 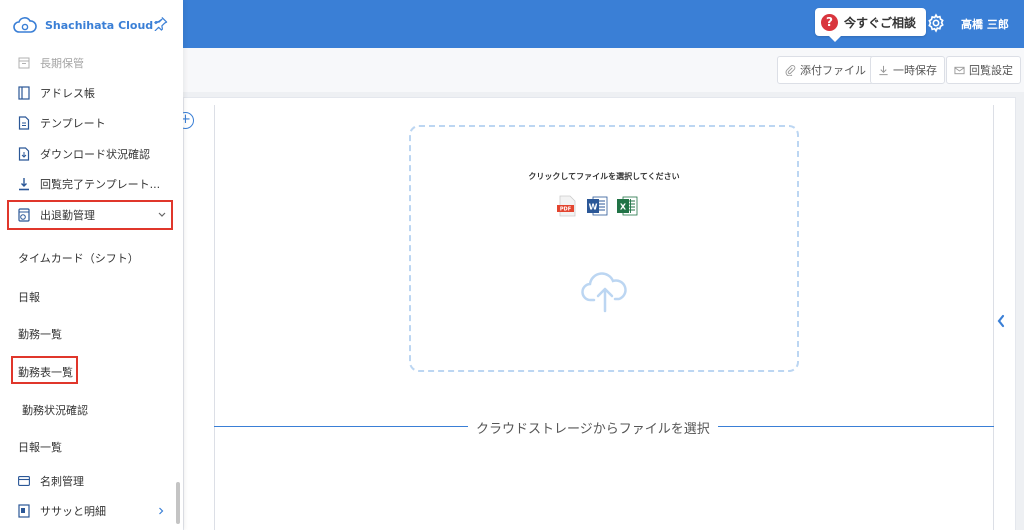 What do you see at coordinates (880, 22) in the screenshot?
I see `consult-label: 今すぐご相談` at bounding box center [880, 22].